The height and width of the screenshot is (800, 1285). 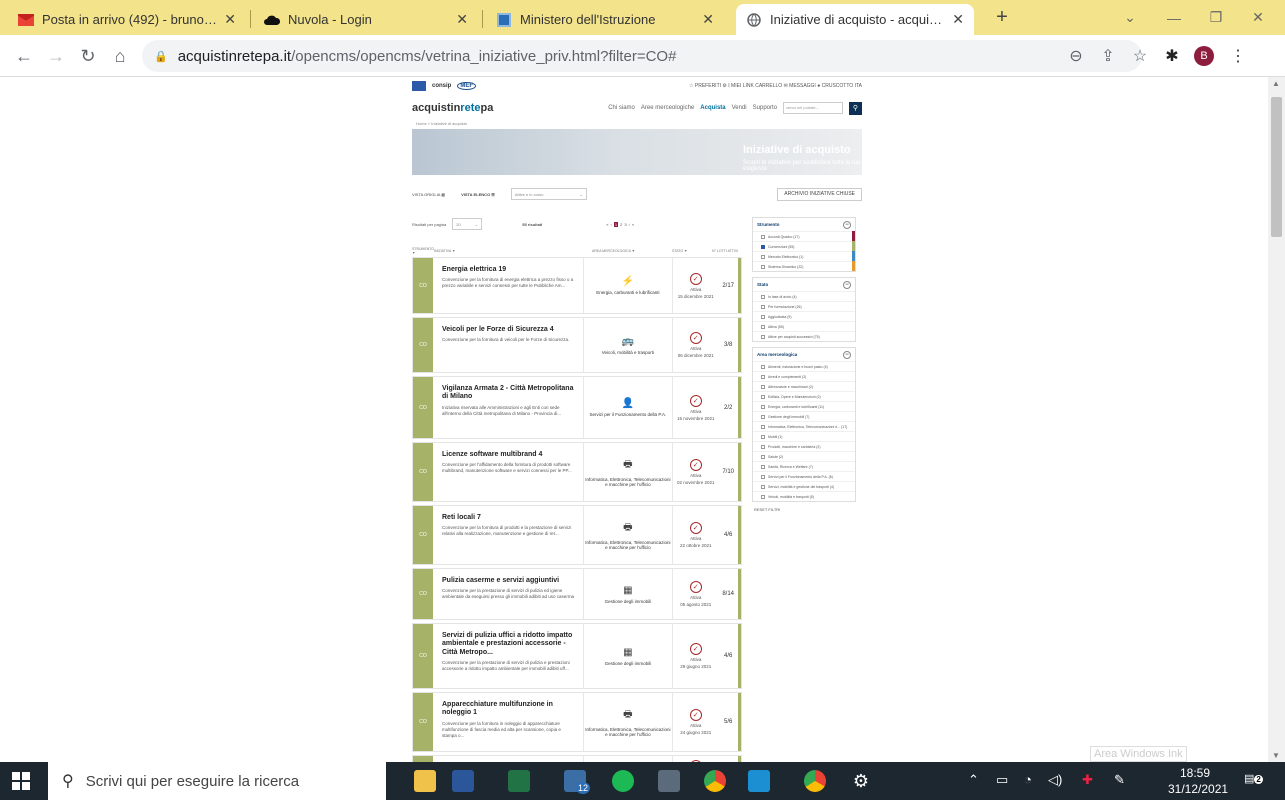 What do you see at coordinates (804, 396) in the screenshot?
I see `filter-option: Edilizia, Opere e Manutenzioni (2)` at bounding box center [804, 396].